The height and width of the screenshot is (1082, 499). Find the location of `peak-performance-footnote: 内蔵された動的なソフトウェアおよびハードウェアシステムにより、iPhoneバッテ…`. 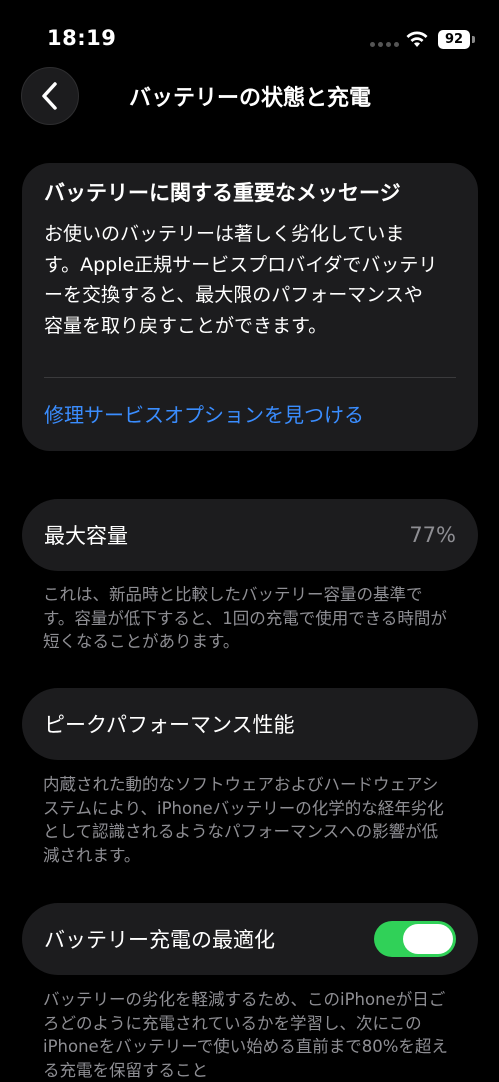

peak-performance-footnote: 内蔵された動的なソフトウェアおよびハードウェアシステムにより、iPhoneバッテ… is located at coordinates (243, 820).